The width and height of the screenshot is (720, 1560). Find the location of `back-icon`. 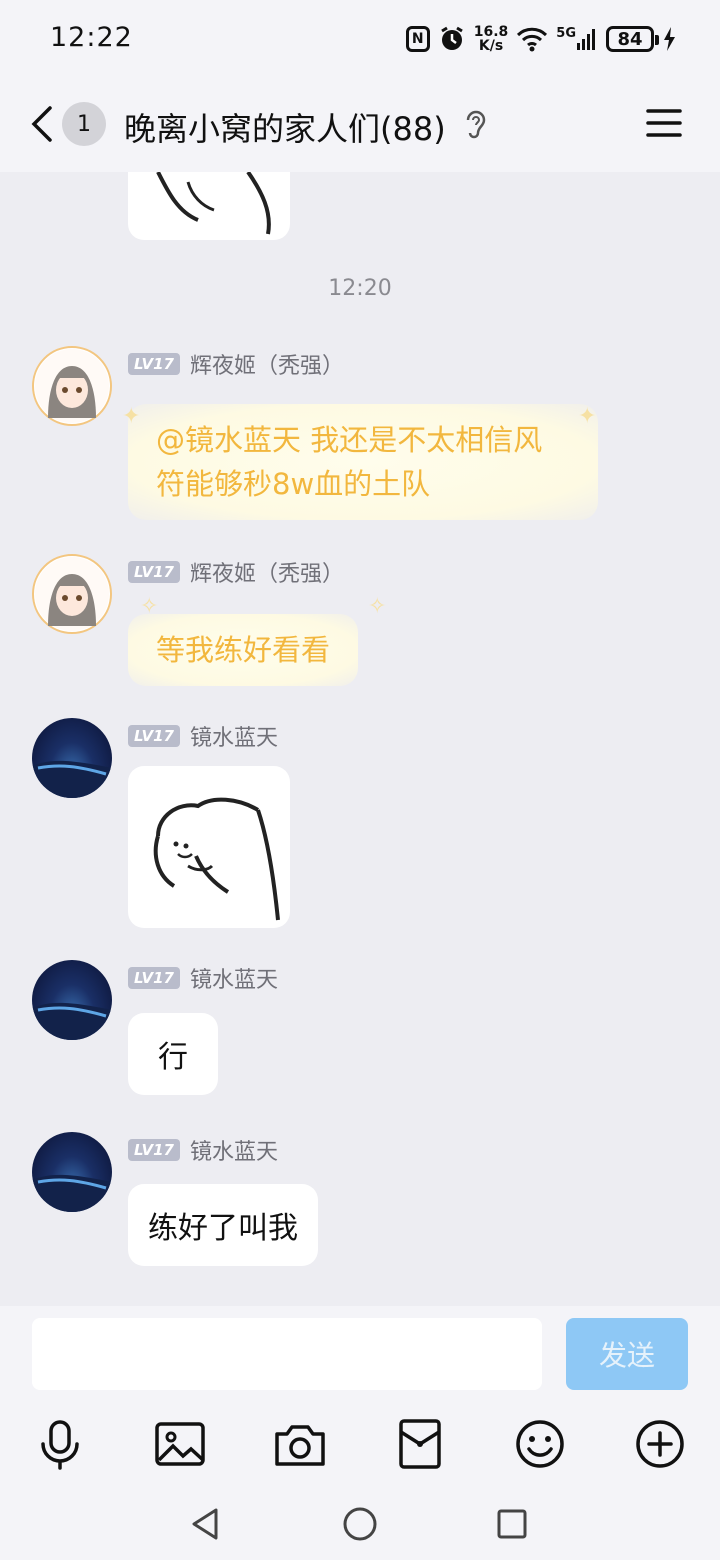

back-icon is located at coordinates (43, 124).